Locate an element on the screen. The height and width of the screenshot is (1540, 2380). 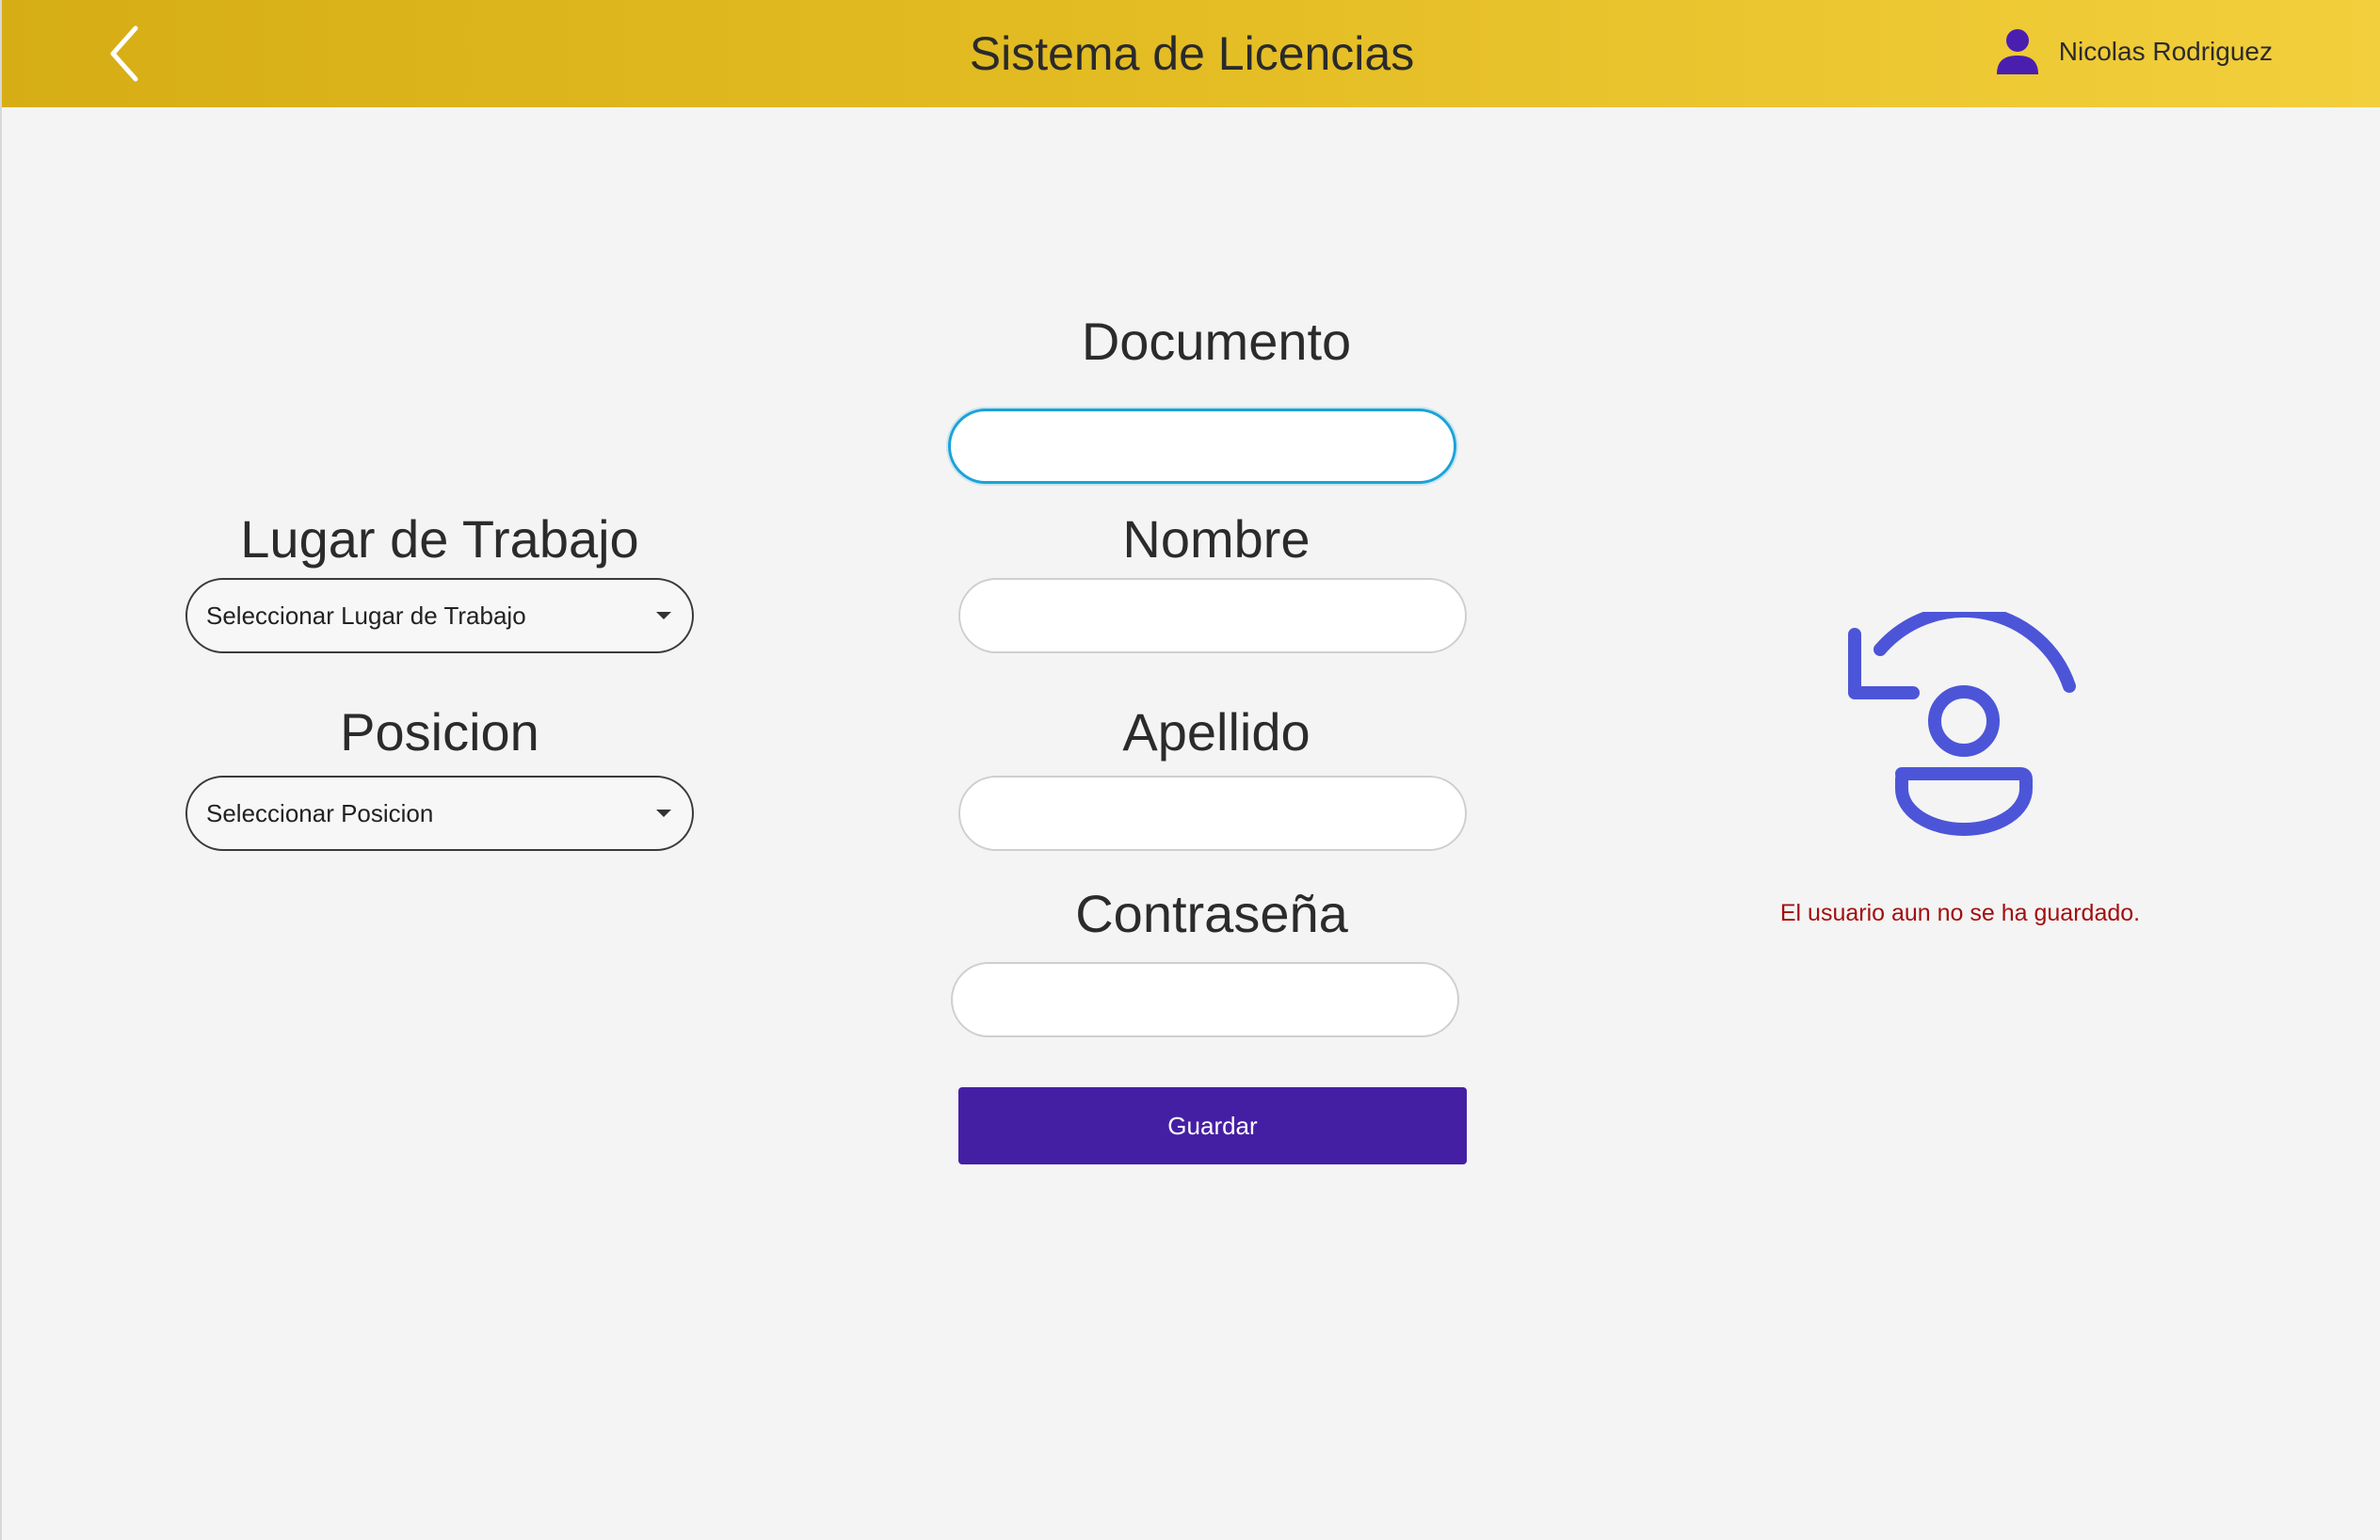
user-icon is located at coordinates (2017, 51).